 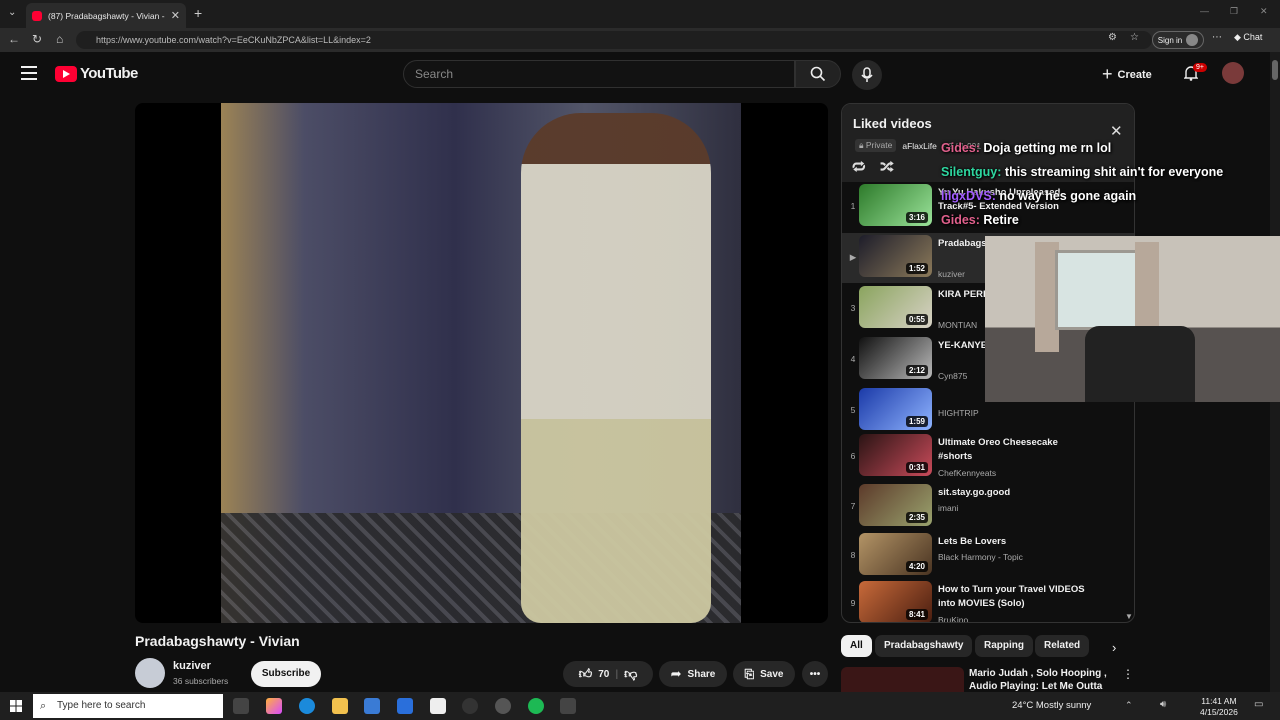 What do you see at coordinates (43, 706) in the screenshot?
I see `taskbar-search-icon: ⌕` at bounding box center [43, 706].